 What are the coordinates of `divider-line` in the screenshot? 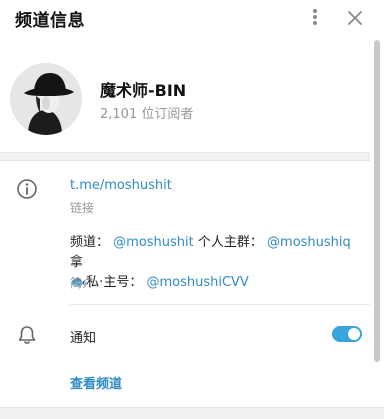 It's located at (220, 304).